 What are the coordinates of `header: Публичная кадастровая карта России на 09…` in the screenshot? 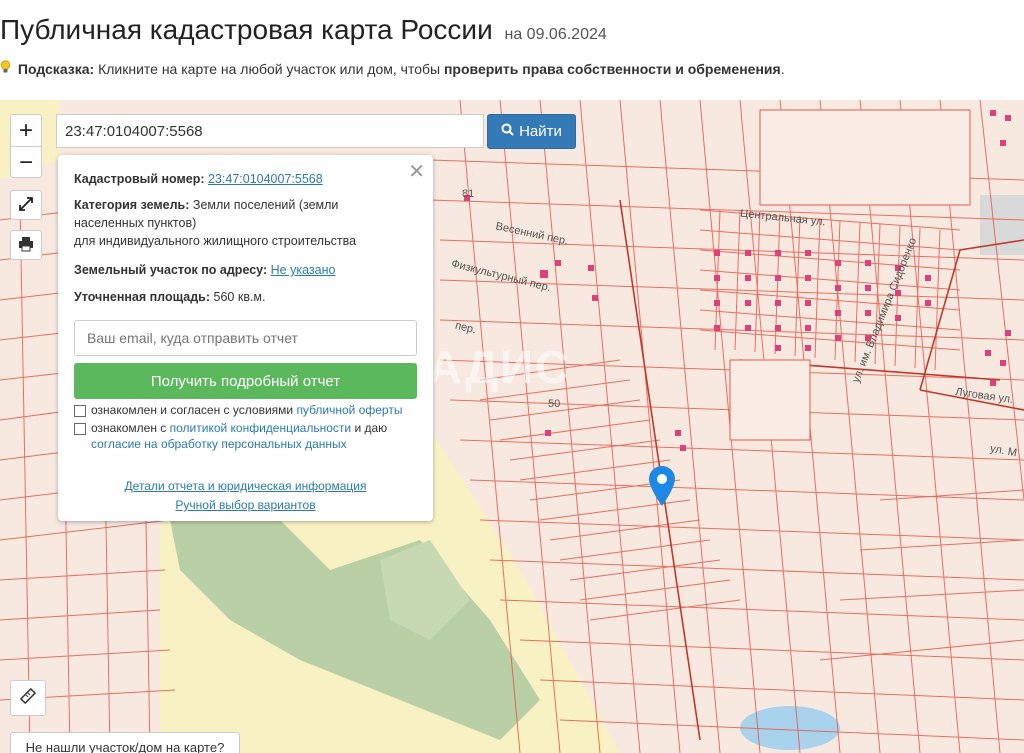 It's located at (512, 50).